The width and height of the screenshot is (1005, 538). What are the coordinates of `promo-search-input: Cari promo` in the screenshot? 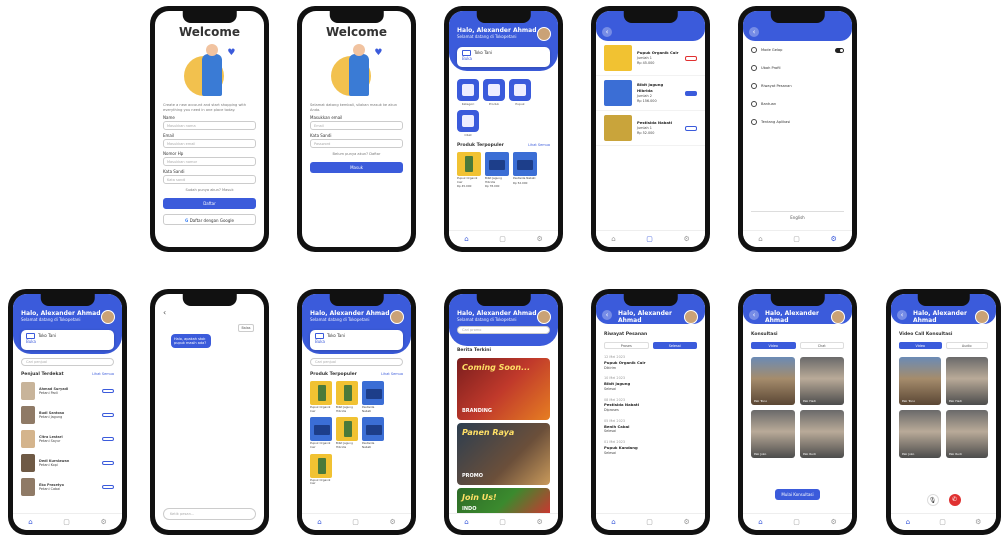 It's located at (503, 330).